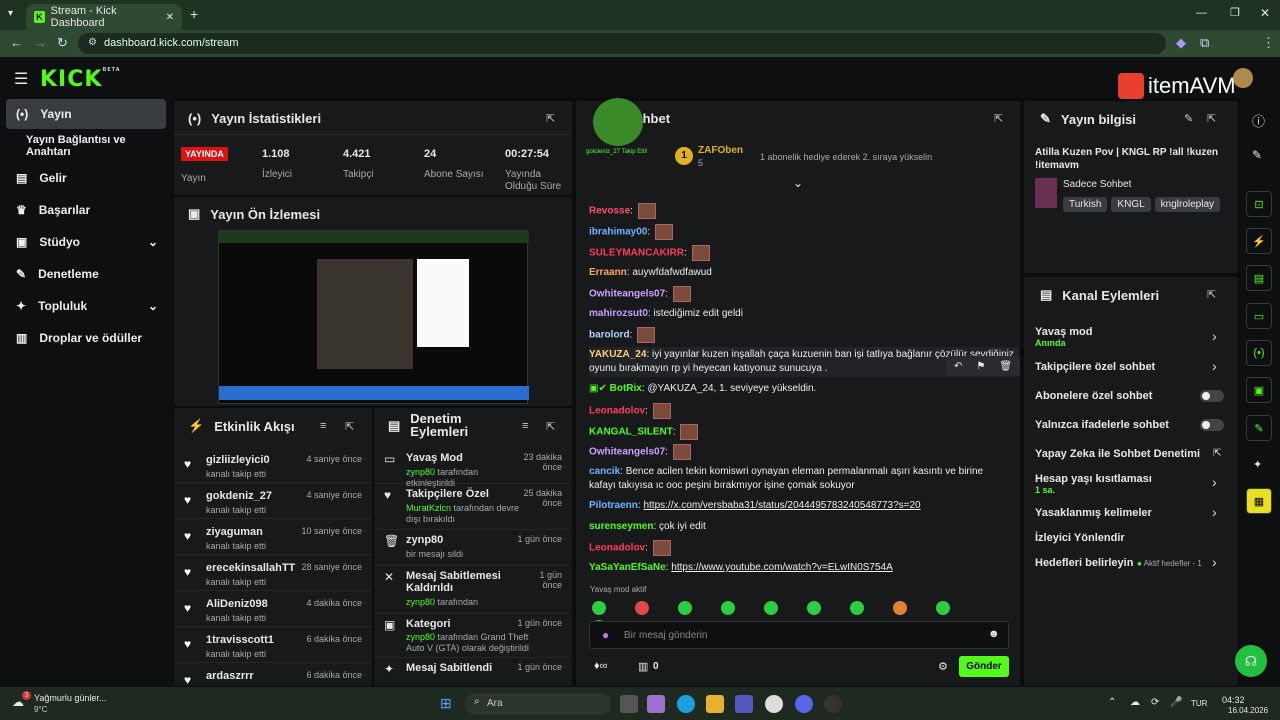 This screenshot has height=720, width=1280. I want to click on teams-icon, so click(744, 704).